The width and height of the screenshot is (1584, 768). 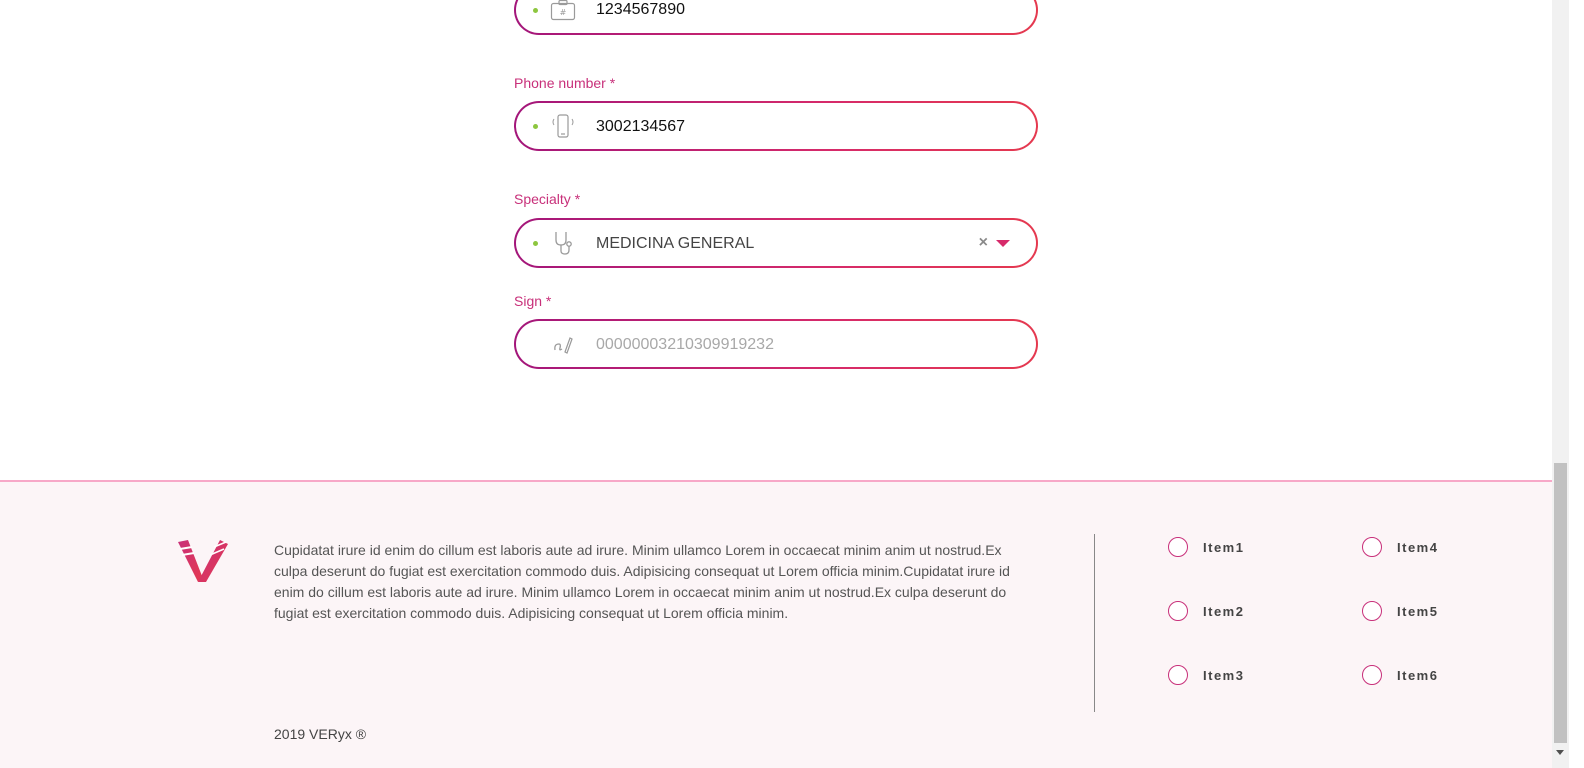 What do you see at coordinates (1560, 603) in the screenshot?
I see `scrollbar-thumb` at bounding box center [1560, 603].